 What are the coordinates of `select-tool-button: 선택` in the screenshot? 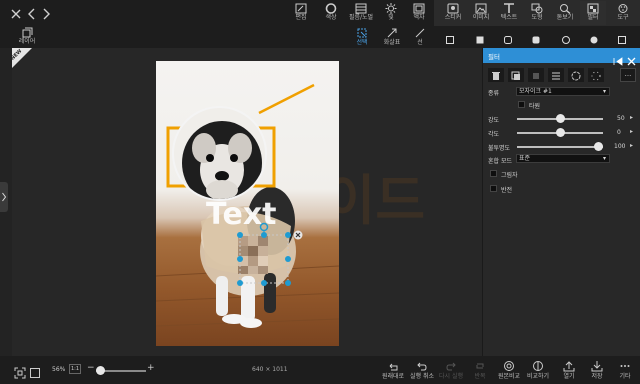 It's located at (362, 37).